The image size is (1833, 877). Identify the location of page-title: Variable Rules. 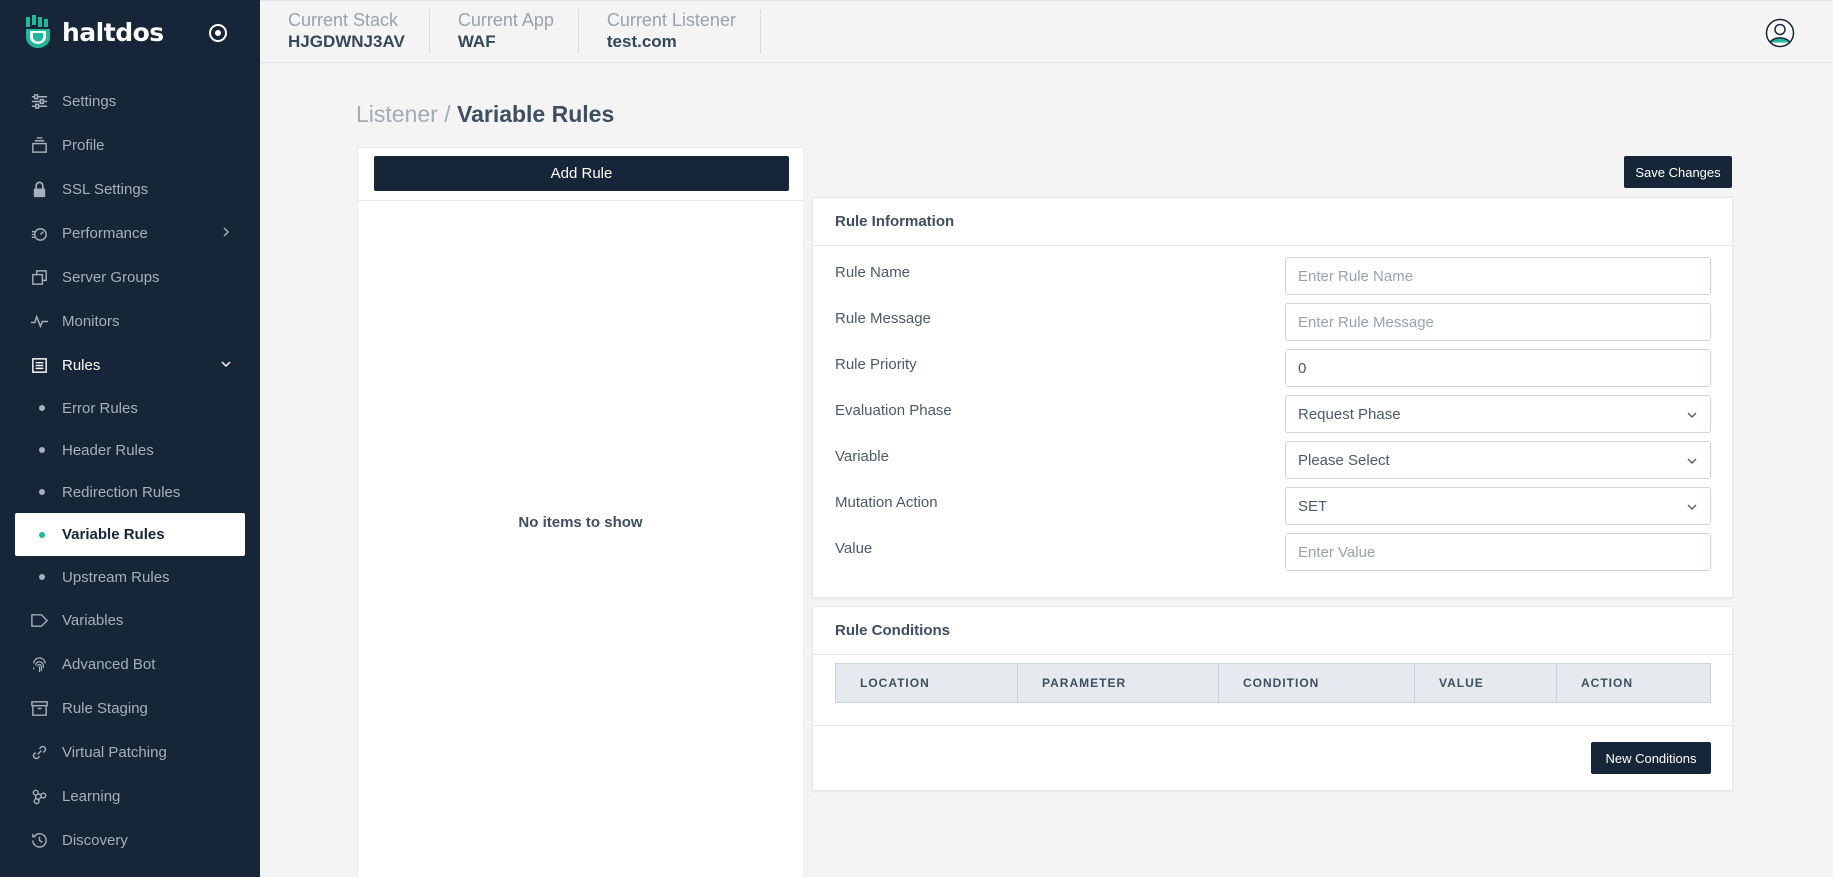
(536, 114).